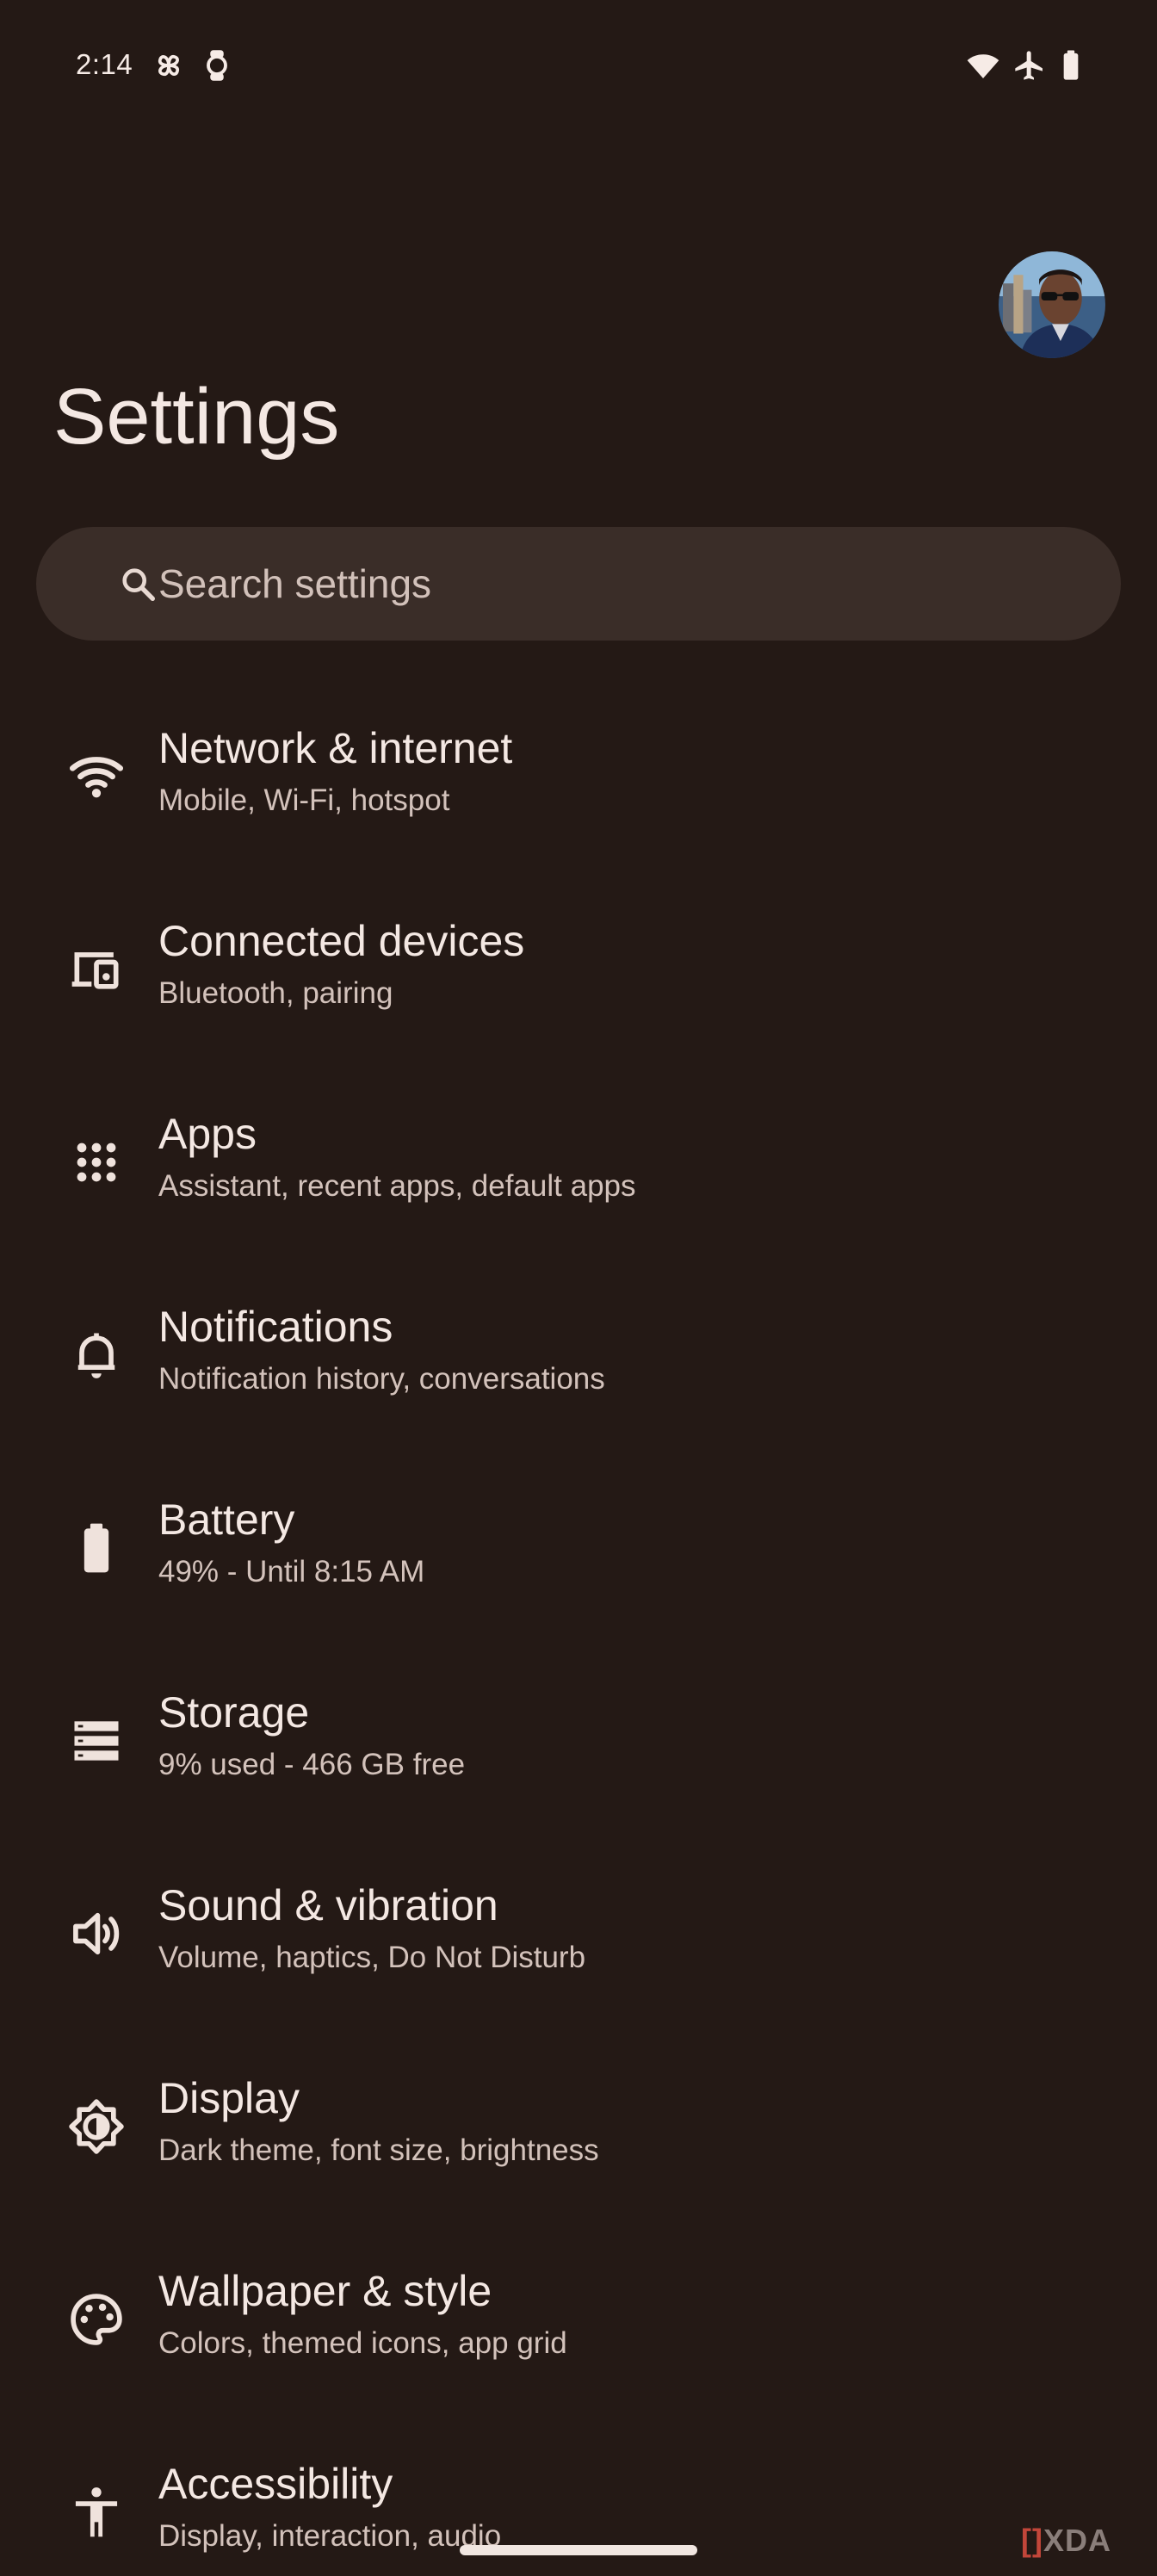  I want to click on setting-subtitle: 9% used - 466 GB free, so click(312, 1765).